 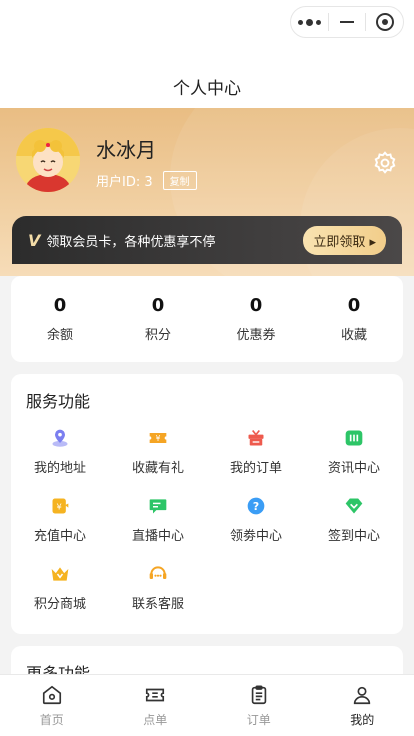 I want to click on more-dots-icon, so click(x=309, y=22).